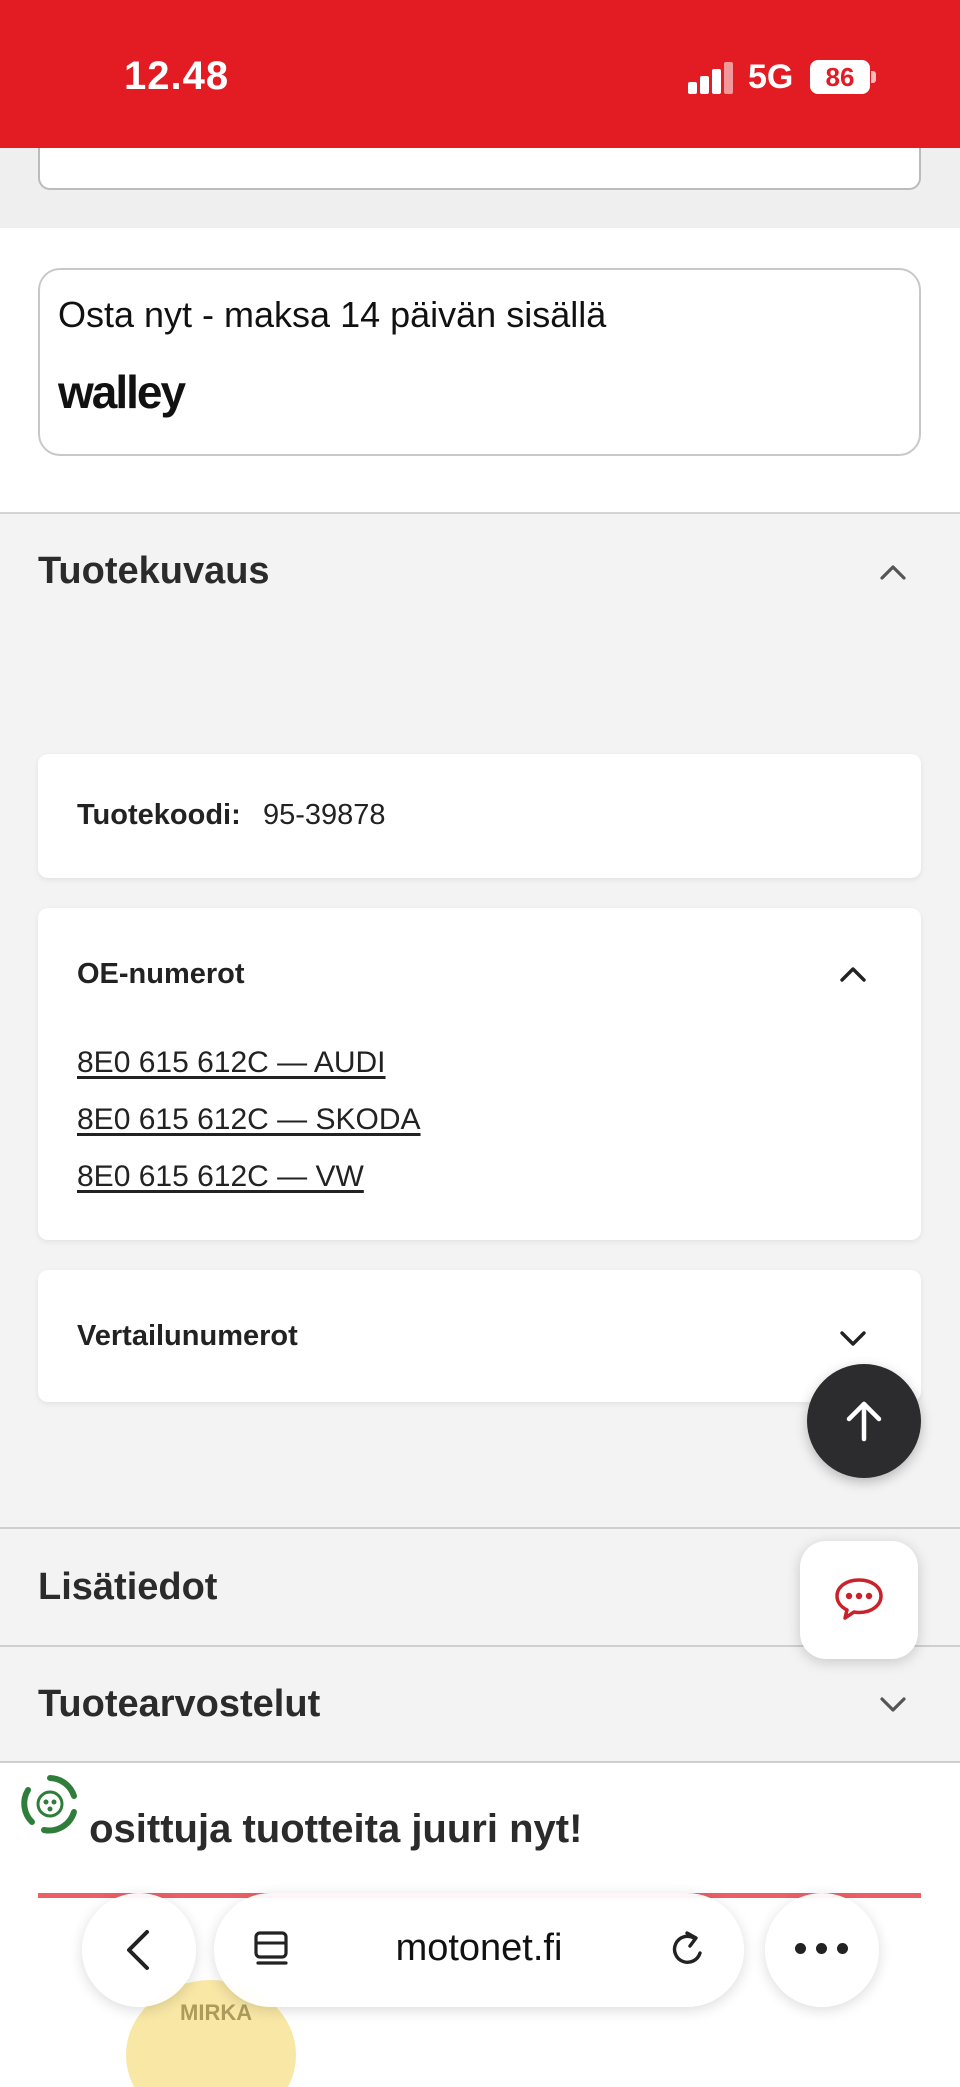 The width and height of the screenshot is (960, 2087). I want to click on battery-icon: 86, so click(840, 77).